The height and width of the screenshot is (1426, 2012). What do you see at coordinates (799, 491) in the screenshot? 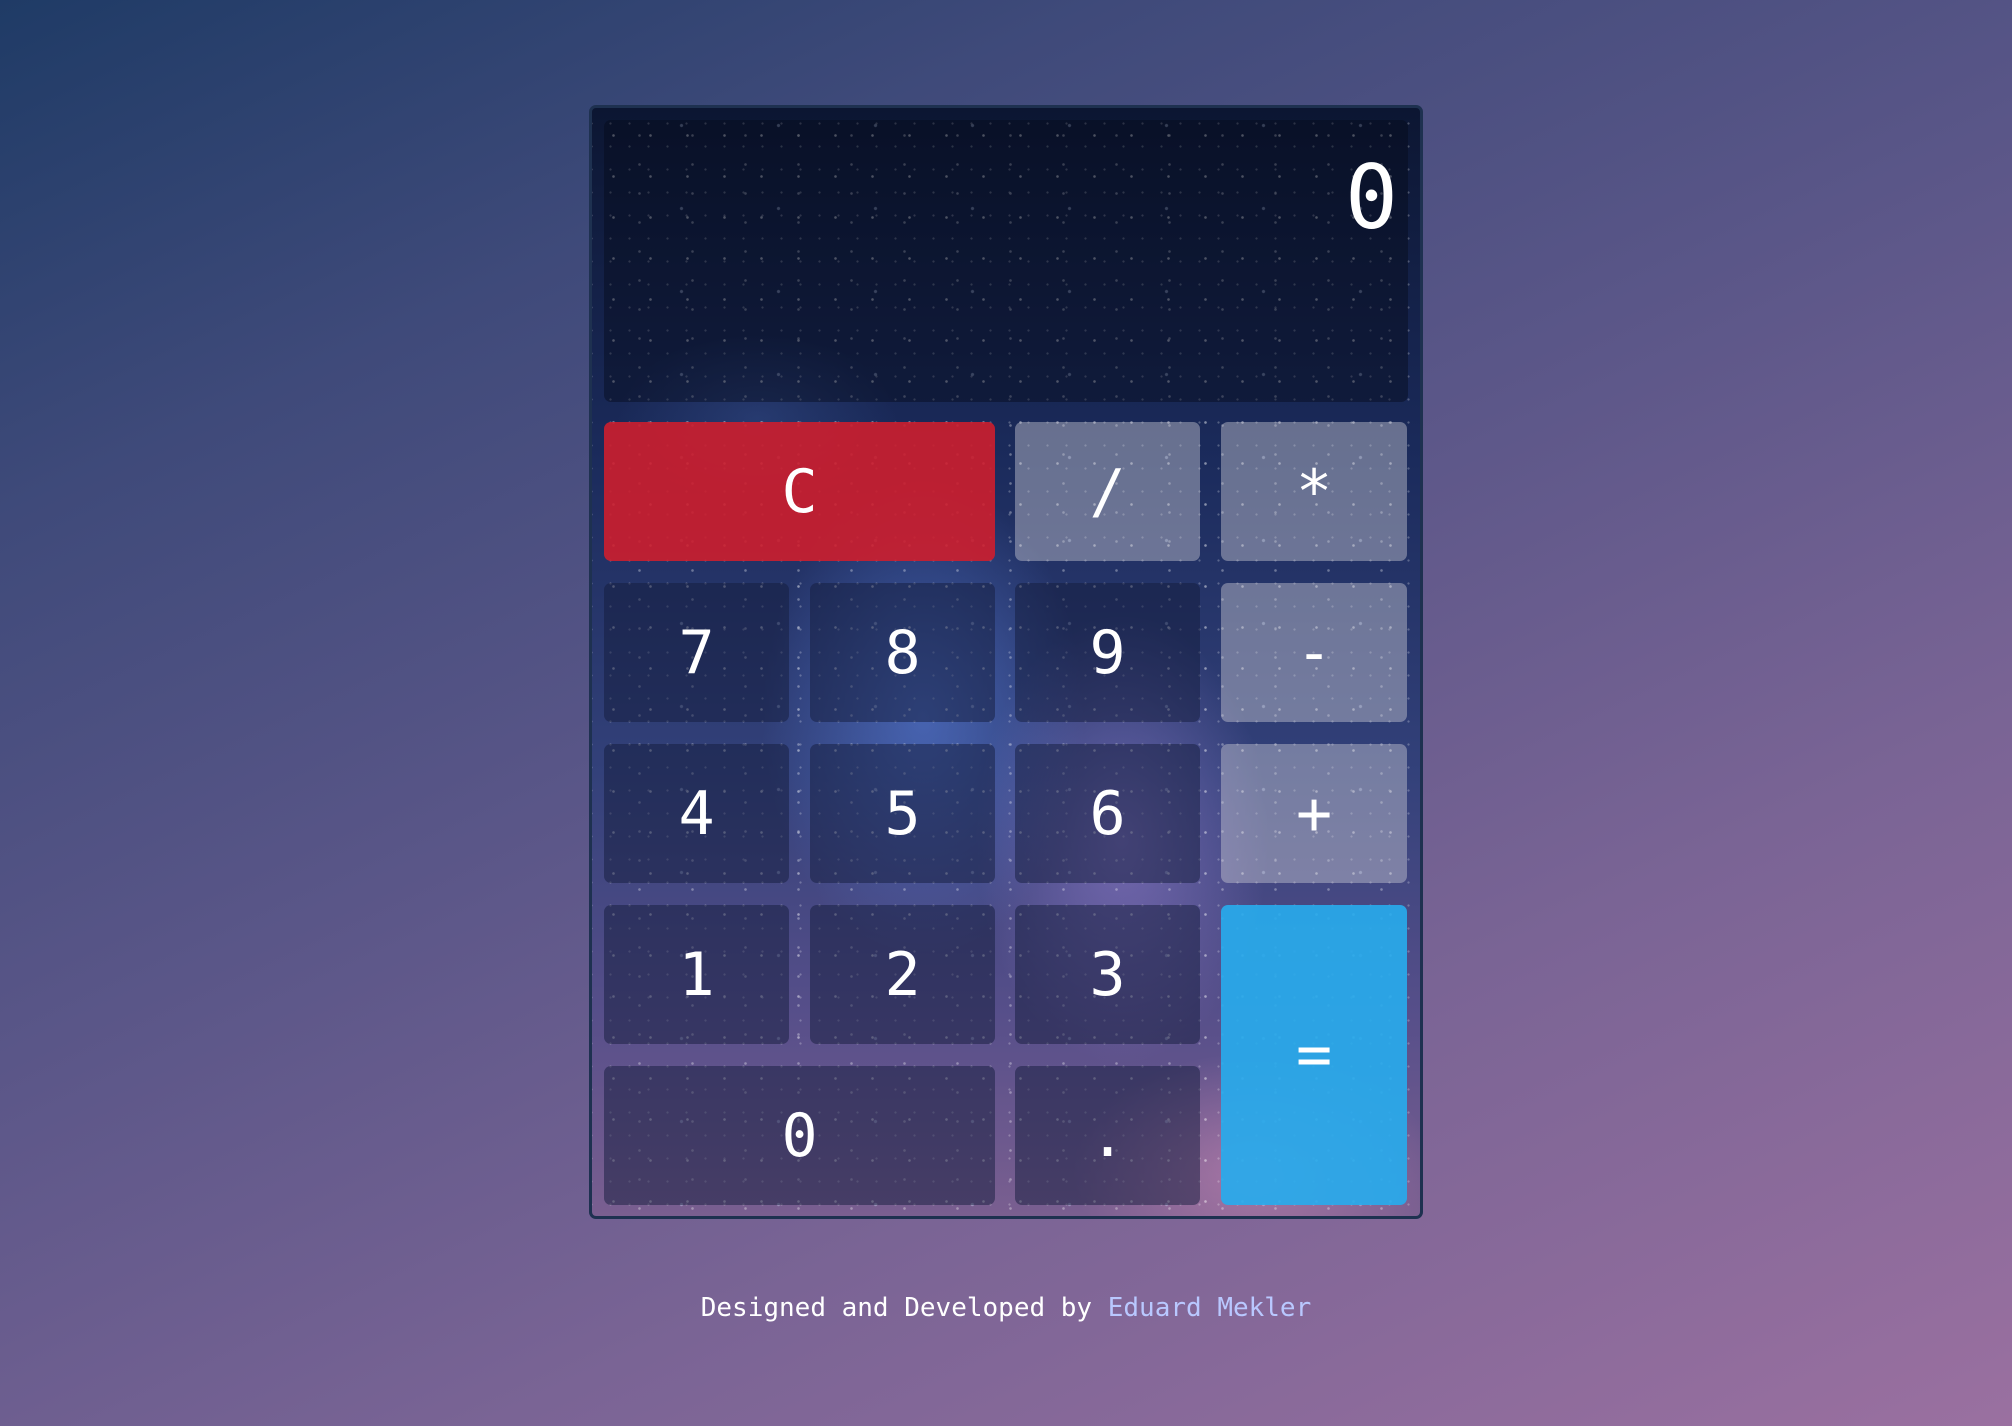
I see `clear-button: C` at bounding box center [799, 491].